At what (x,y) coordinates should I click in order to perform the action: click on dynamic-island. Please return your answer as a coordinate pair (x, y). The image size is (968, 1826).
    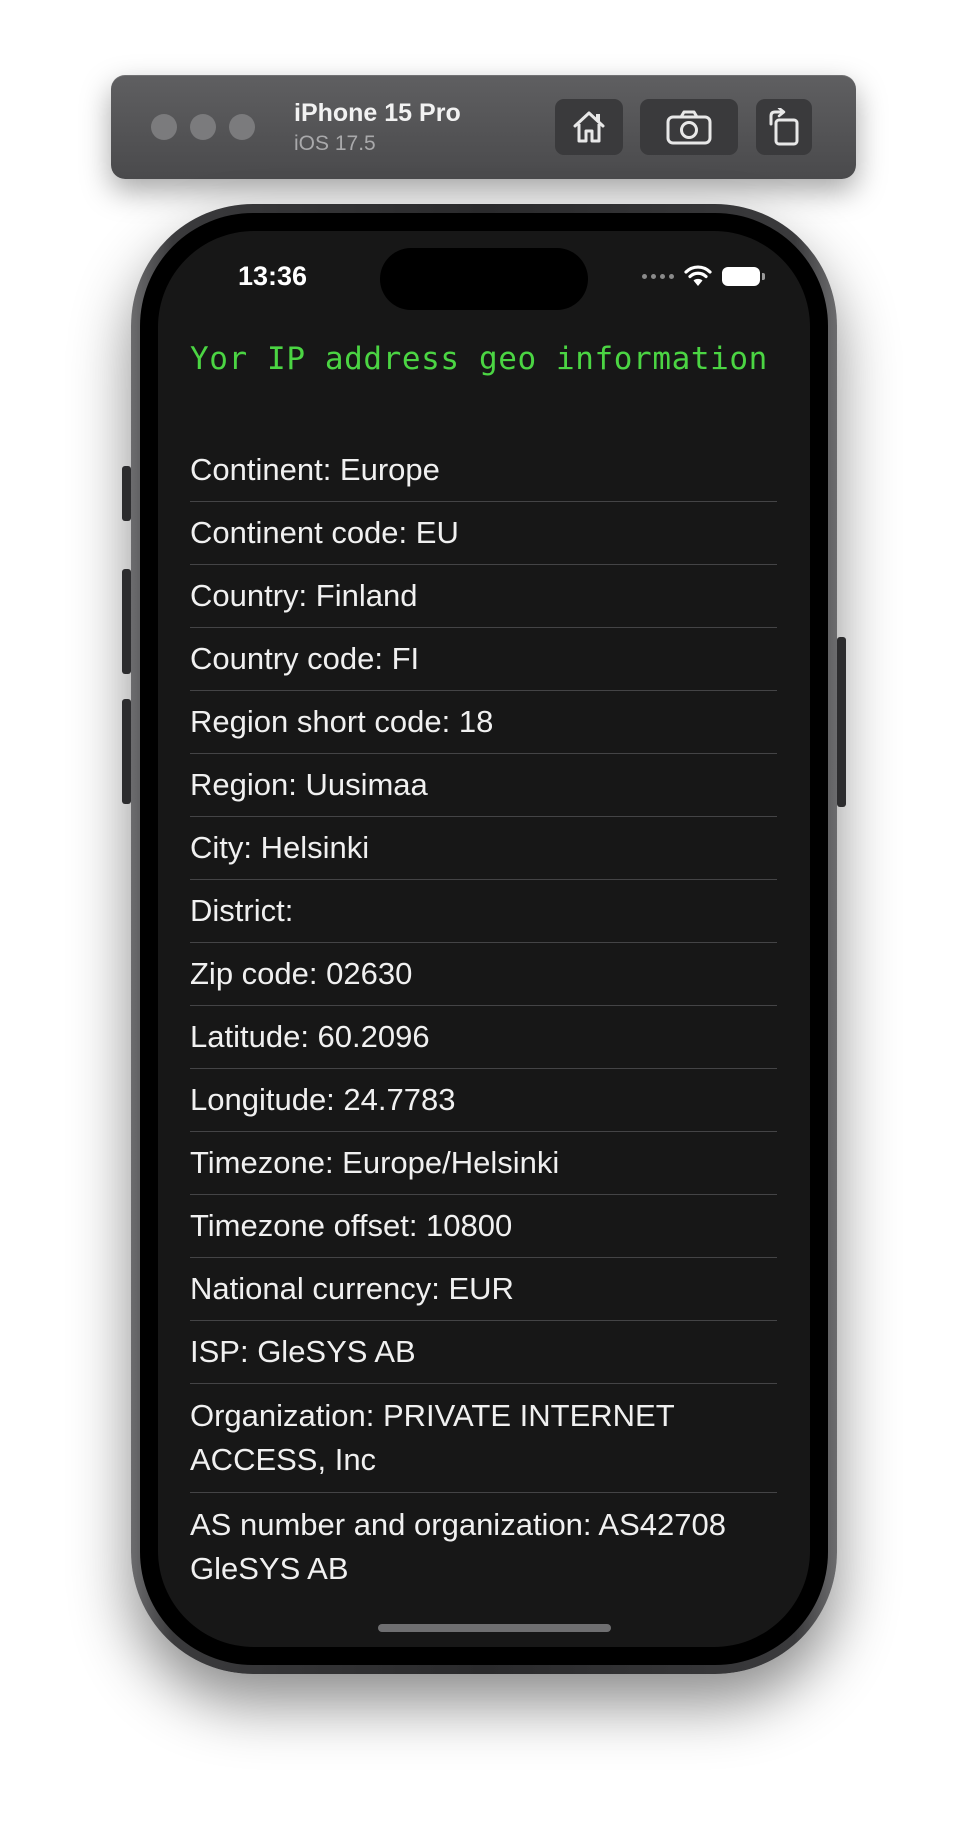
    Looking at the image, I should click on (484, 279).